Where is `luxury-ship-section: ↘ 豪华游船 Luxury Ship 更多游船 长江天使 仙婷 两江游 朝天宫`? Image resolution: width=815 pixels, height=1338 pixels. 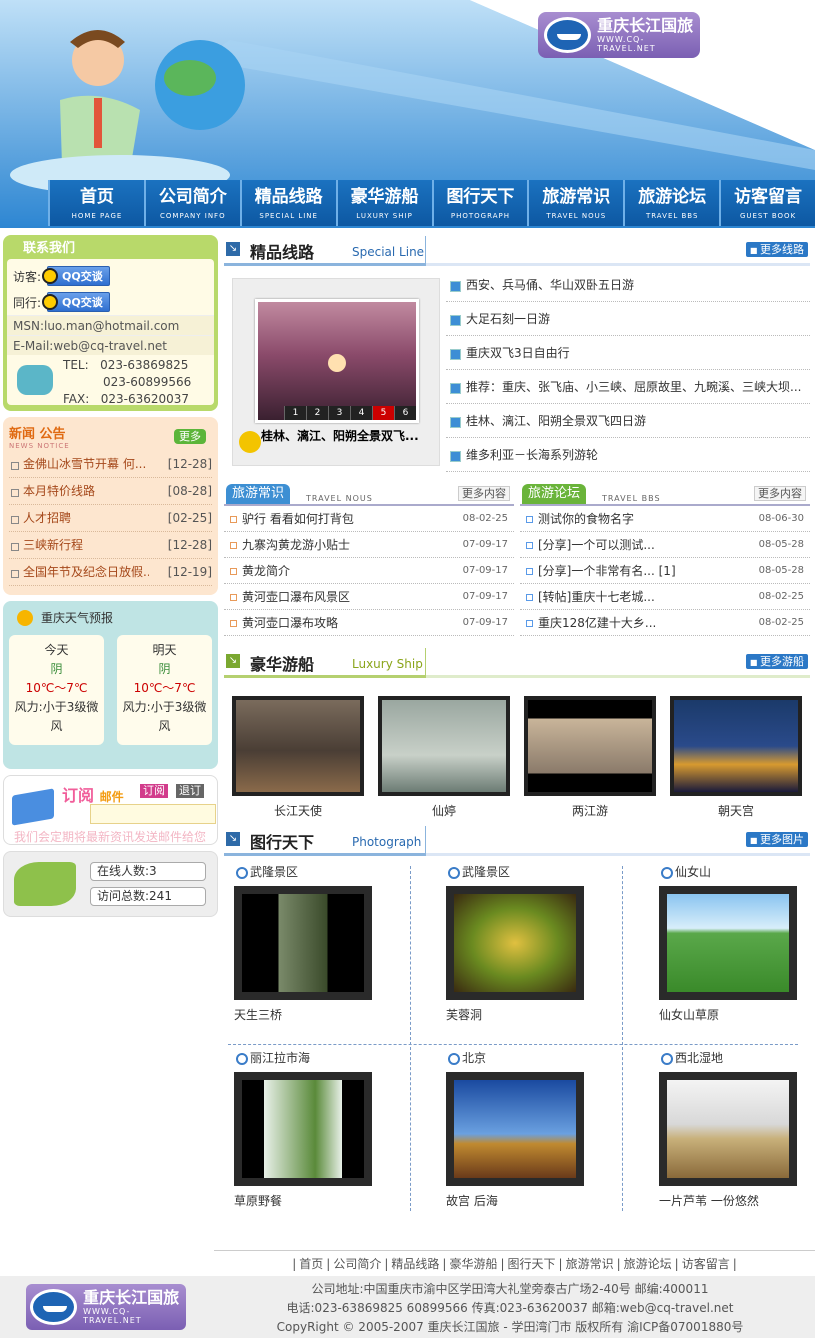 luxury-ship-section: ↘ 豪华游船 Luxury Ship 更多游船 长江天使 仙婷 两江游 朝天宫 is located at coordinates (517, 737).